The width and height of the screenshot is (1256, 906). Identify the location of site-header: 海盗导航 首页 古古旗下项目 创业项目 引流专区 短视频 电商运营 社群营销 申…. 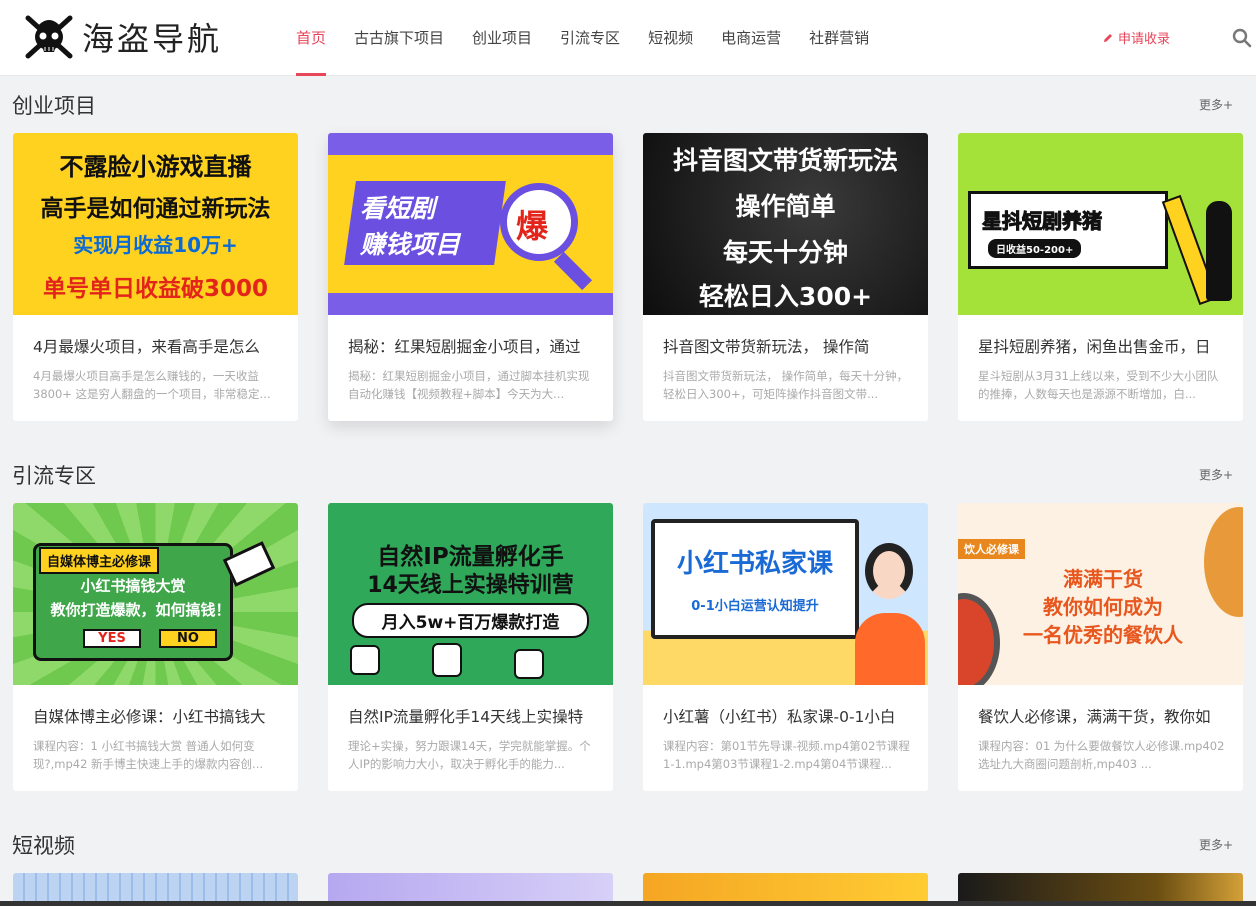
(628, 38).